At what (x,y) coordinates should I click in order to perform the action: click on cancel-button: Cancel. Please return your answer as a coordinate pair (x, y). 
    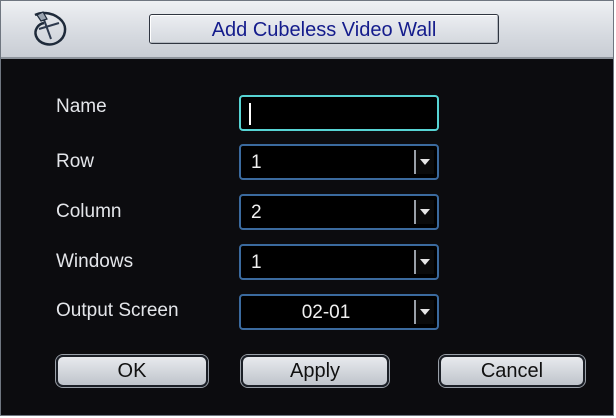
    Looking at the image, I should click on (512, 371).